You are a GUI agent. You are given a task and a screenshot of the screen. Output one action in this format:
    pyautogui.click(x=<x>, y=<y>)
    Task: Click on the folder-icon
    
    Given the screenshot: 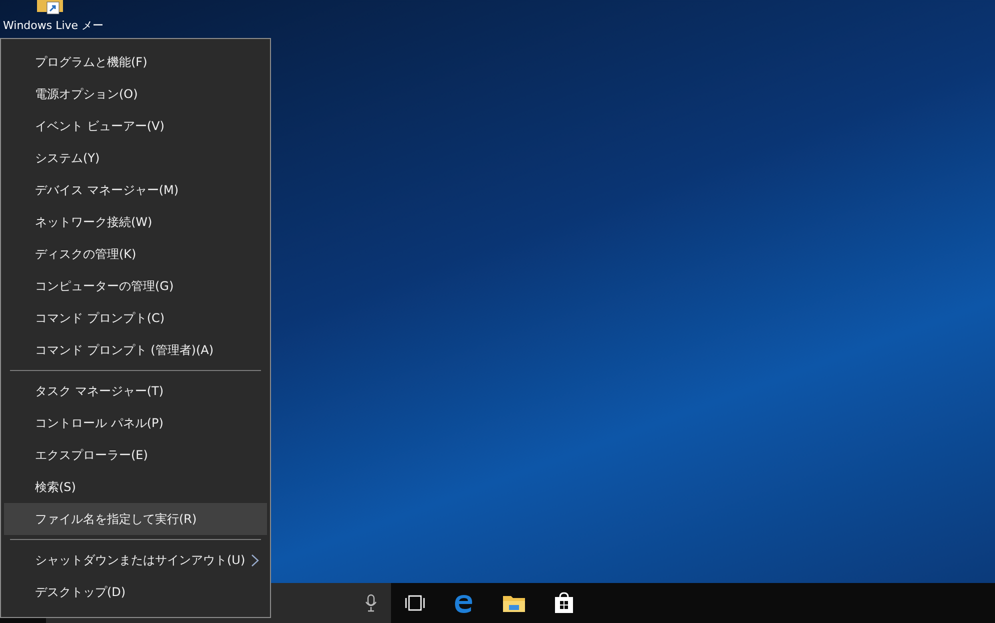 What is the action you would take?
    pyautogui.click(x=514, y=603)
    